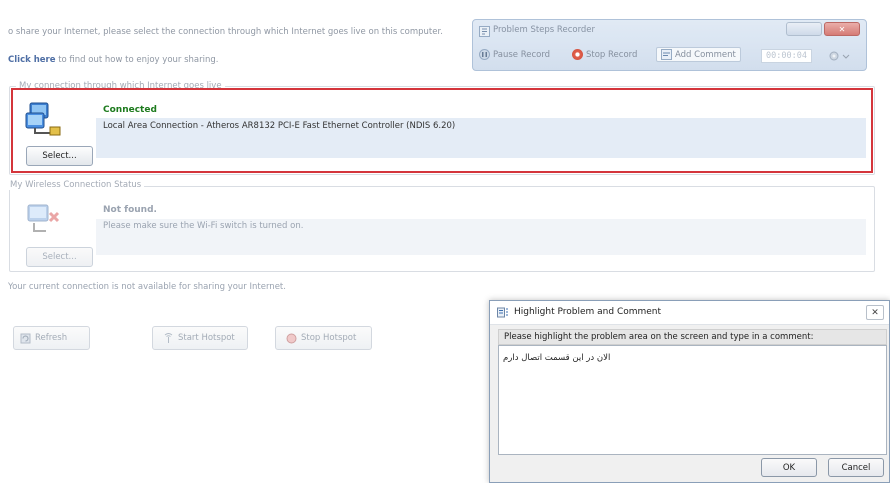  I want to click on refresh-button: Refresh, so click(51, 338).